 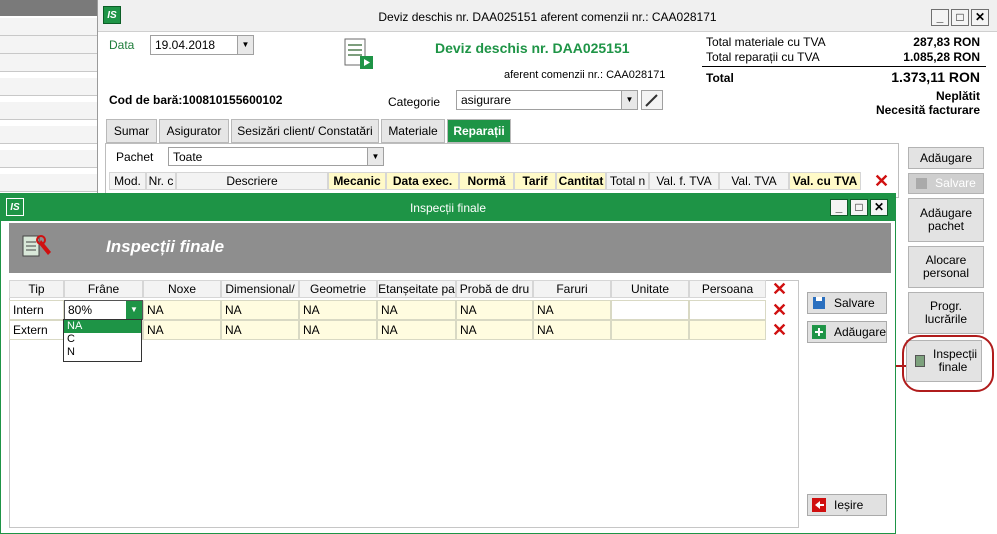 I want to click on col-header: Probă de dru, so click(x=494, y=289).